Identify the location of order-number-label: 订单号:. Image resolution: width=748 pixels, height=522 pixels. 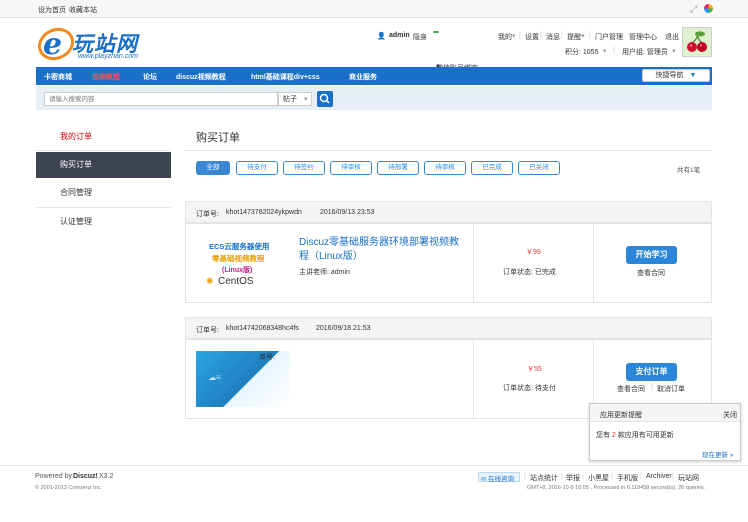
(207, 214).